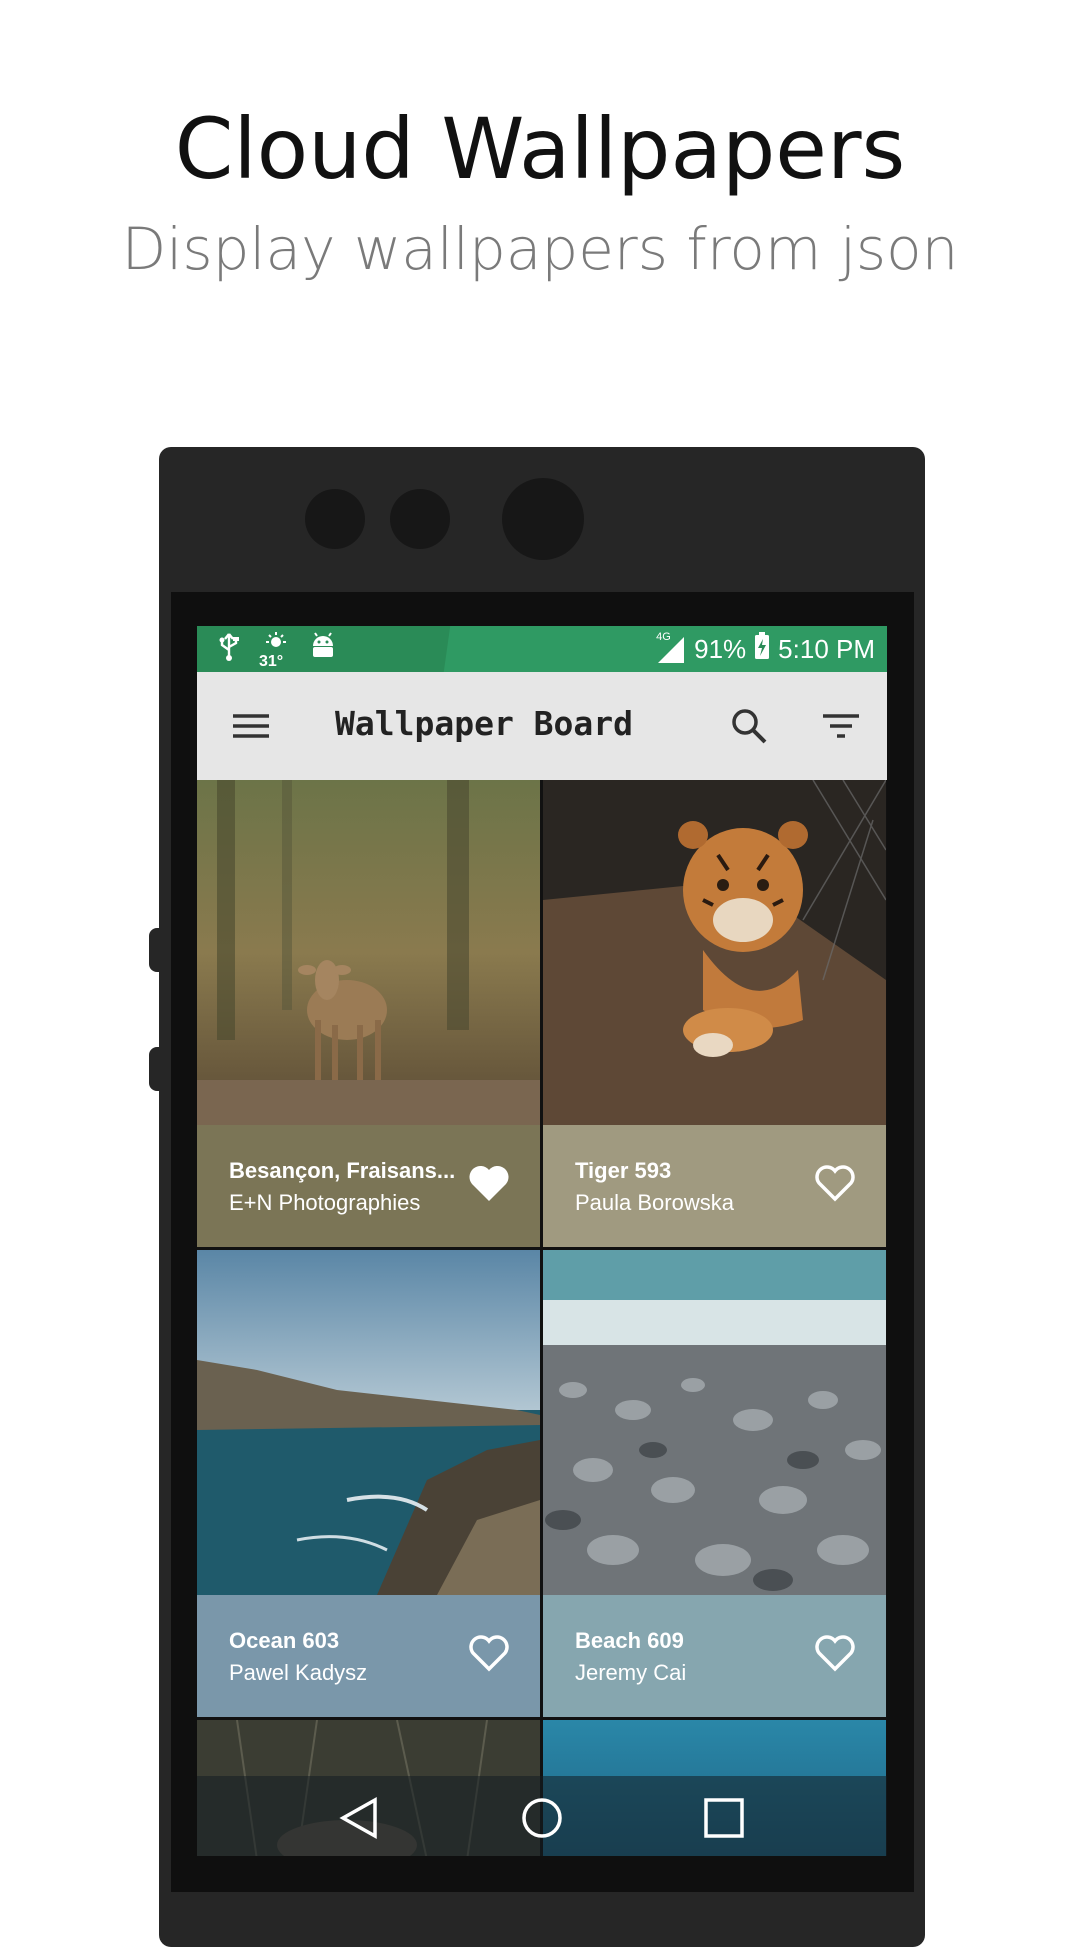 This screenshot has height=1947, width=1080. I want to click on signal-icon: 4G, so click(671, 648).